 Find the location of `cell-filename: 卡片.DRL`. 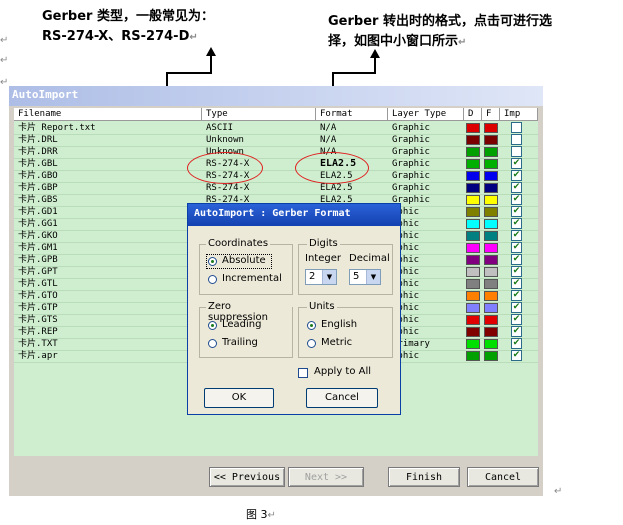

cell-filename: 卡片.DRL is located at coordinates (38, 140).